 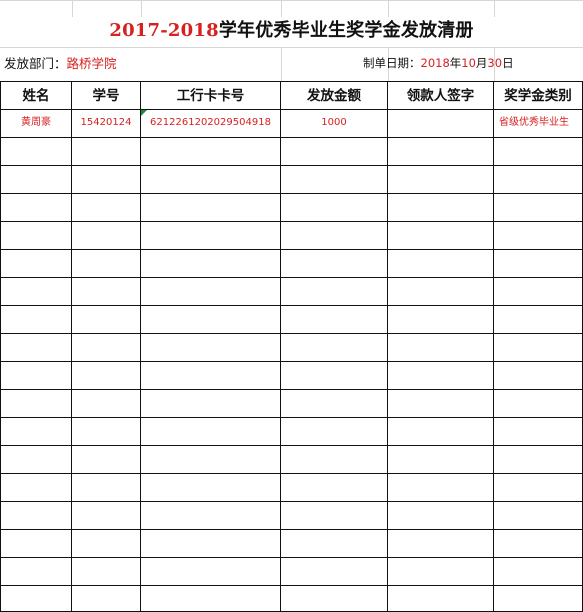 I want to click on header-card-number: 工行卡卡号, so click(x=211, y=95).